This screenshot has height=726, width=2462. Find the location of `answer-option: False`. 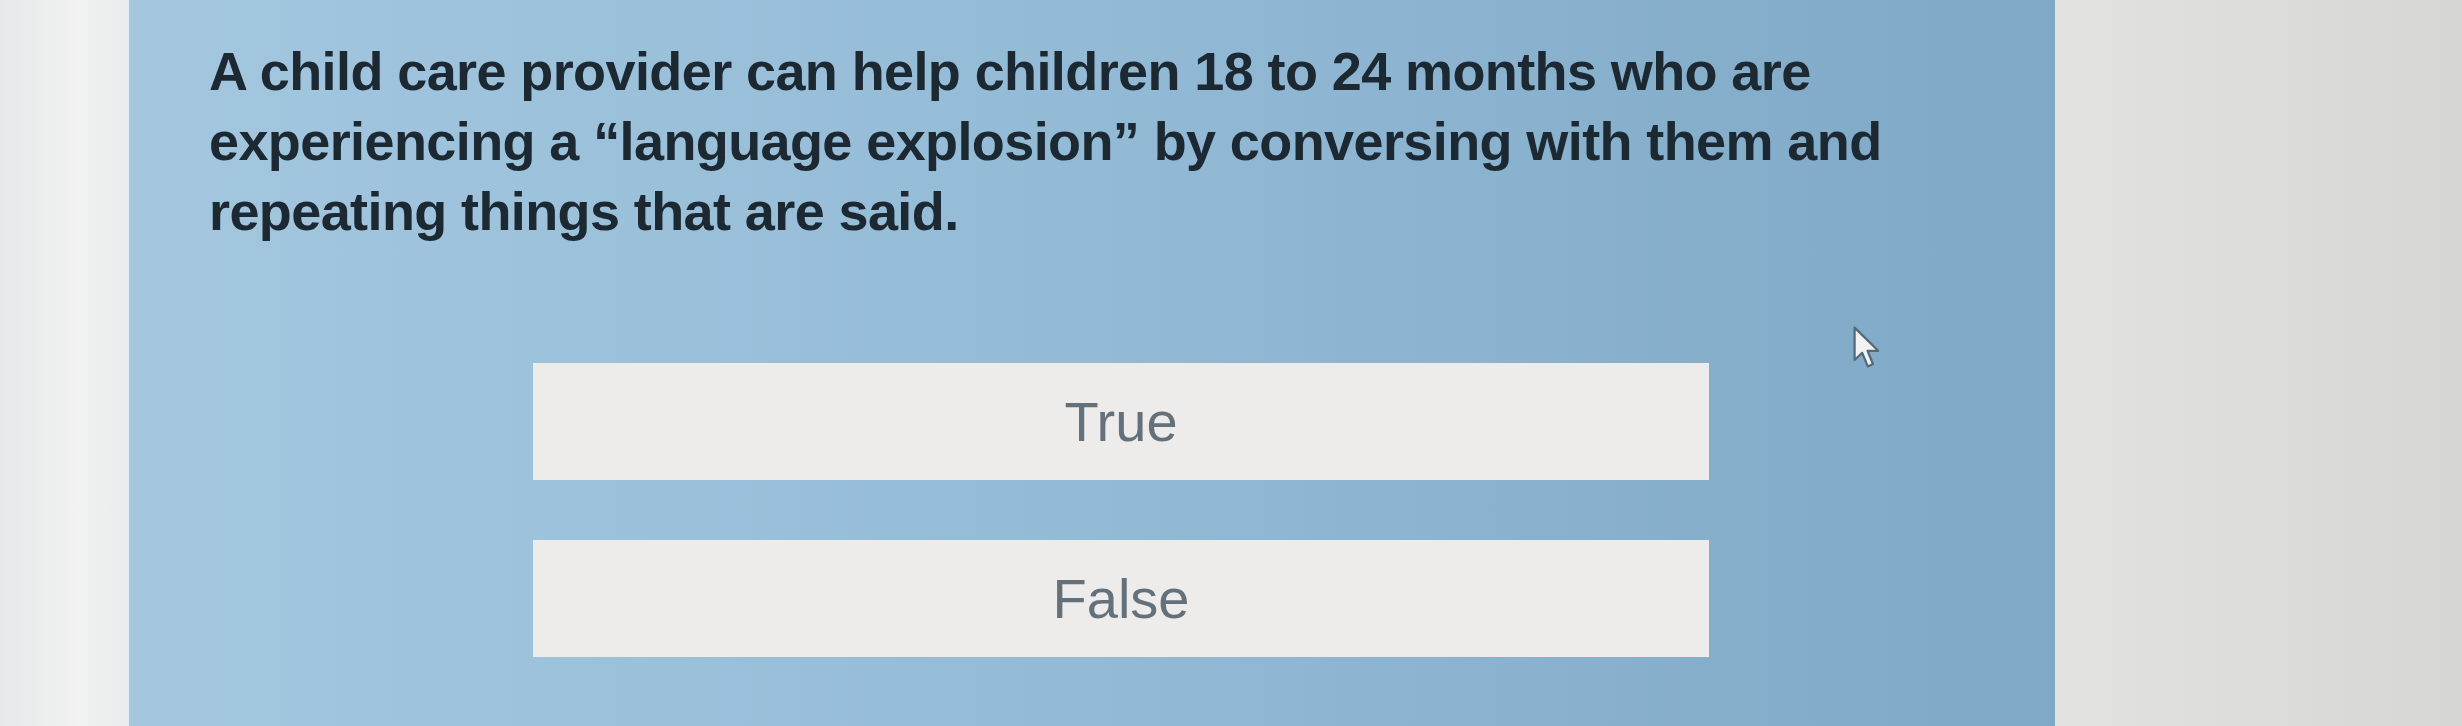

answer-option: False is located at coordinates (1121, 598).